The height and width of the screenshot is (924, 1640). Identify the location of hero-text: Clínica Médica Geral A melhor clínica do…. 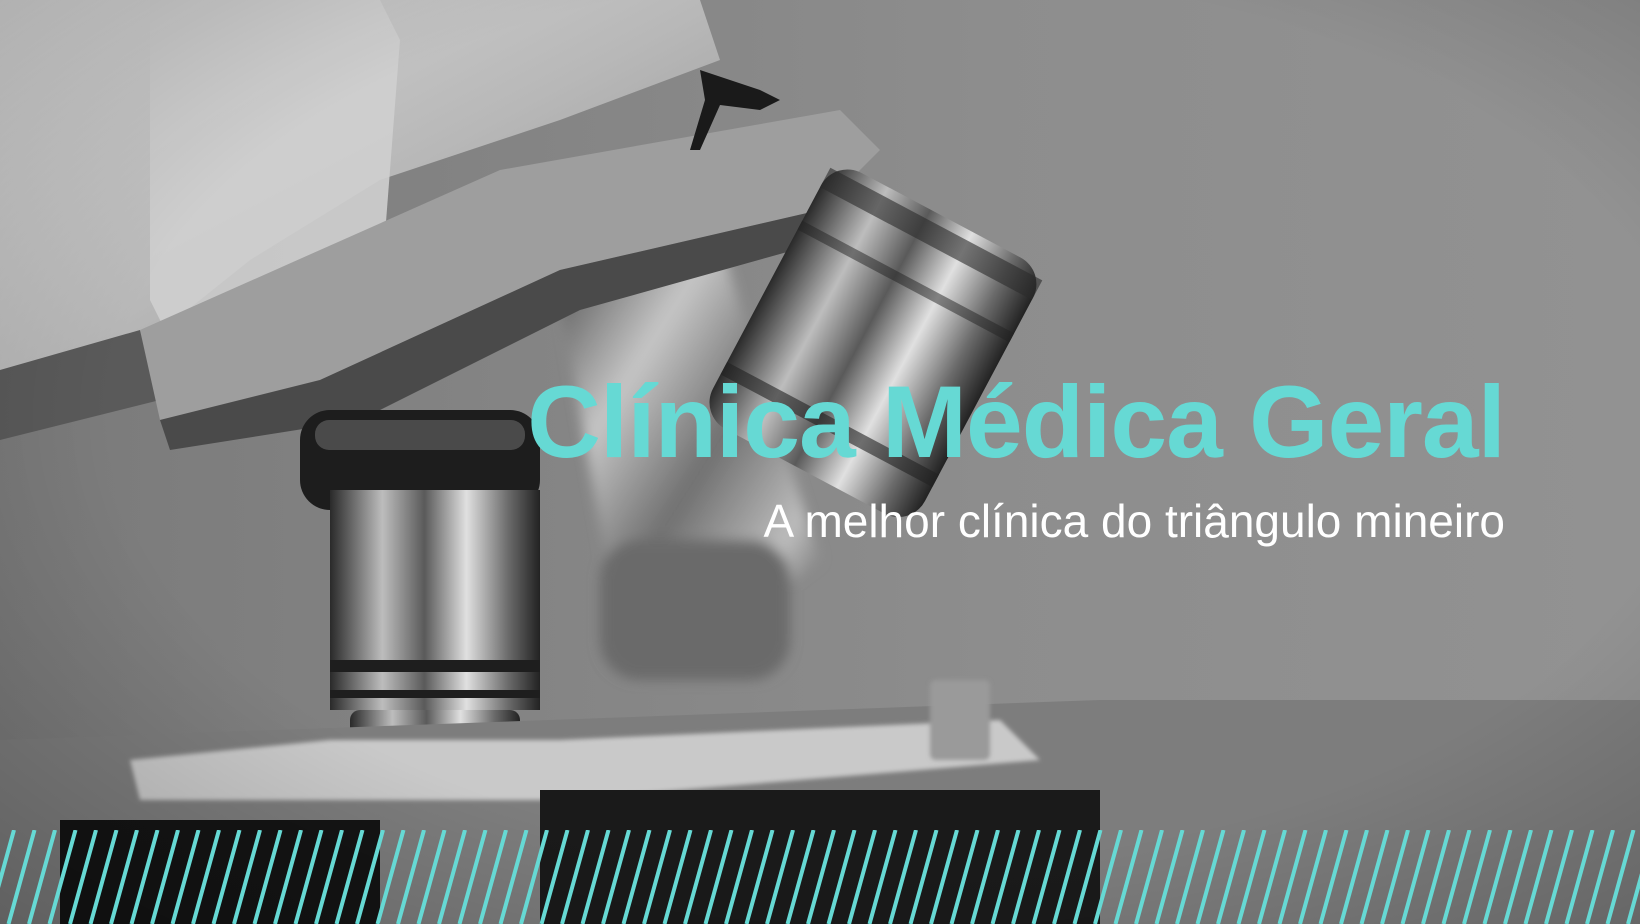
(1016, 456).